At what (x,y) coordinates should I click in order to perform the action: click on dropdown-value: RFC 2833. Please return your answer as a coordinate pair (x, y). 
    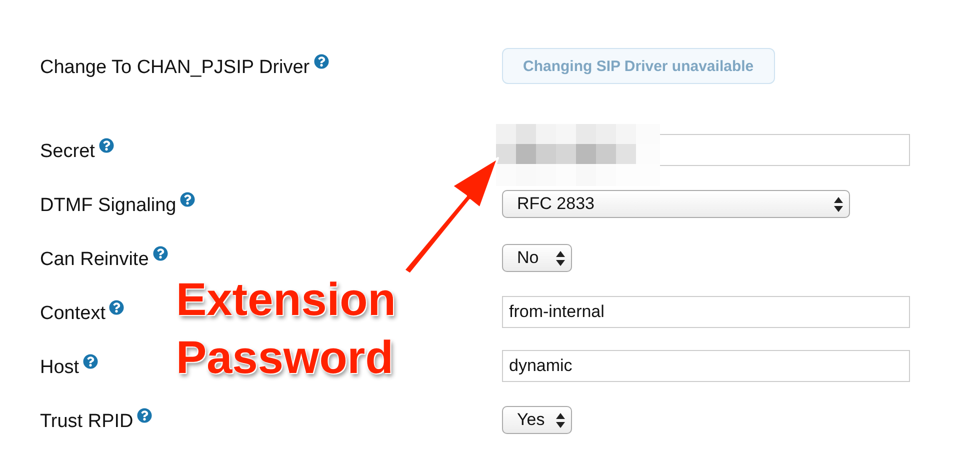
    Looking at the image, I should click on (555, 204).